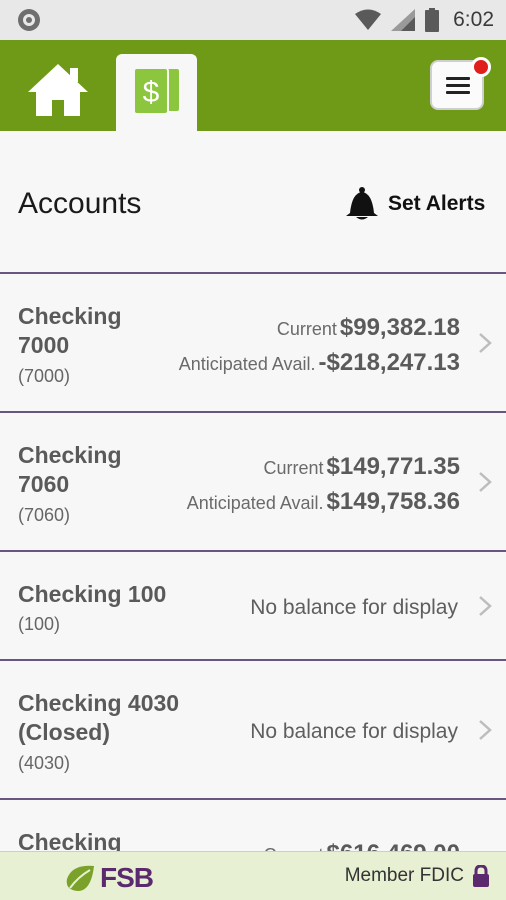 This screenshot has height=900, width=506. What do you see at coordinates (64, 732) in the screenshot?
I see `account-name-line2: (Closed)` at bounding box center [64, 732].